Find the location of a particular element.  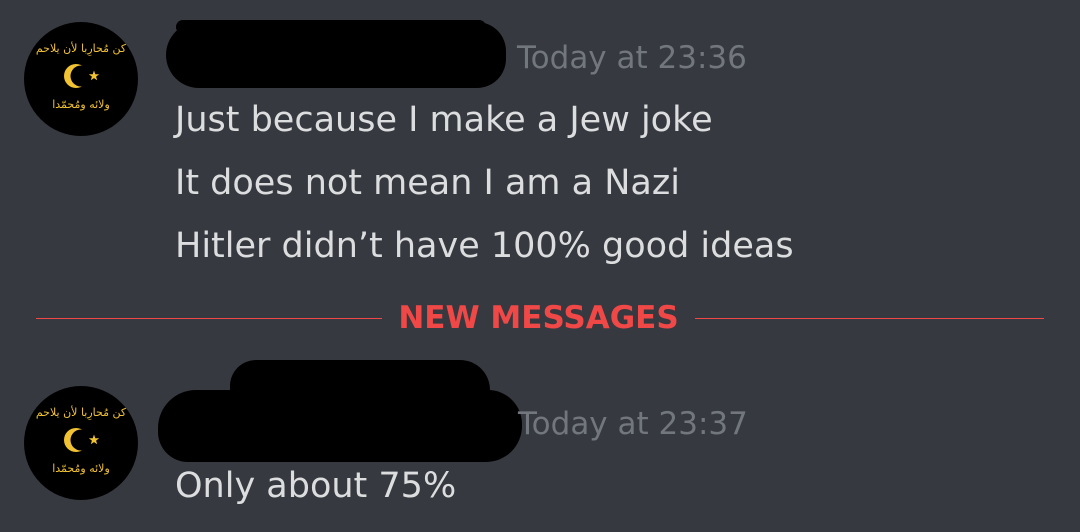

new-messages-label: NEW MESSAGES is located at coordinates (538, 318).